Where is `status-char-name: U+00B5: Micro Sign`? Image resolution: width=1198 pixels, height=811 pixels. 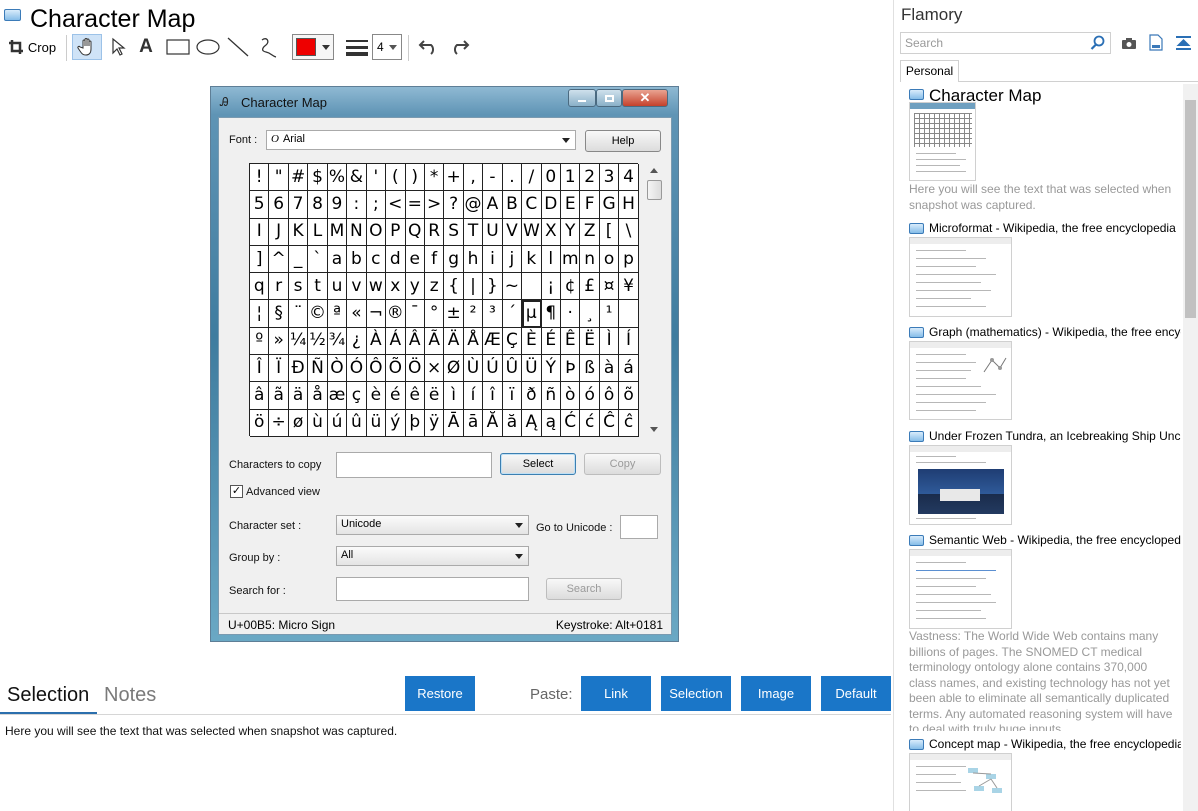
status-char-name: U+00B5: Micro Sign is located at coordinates (282, 625).